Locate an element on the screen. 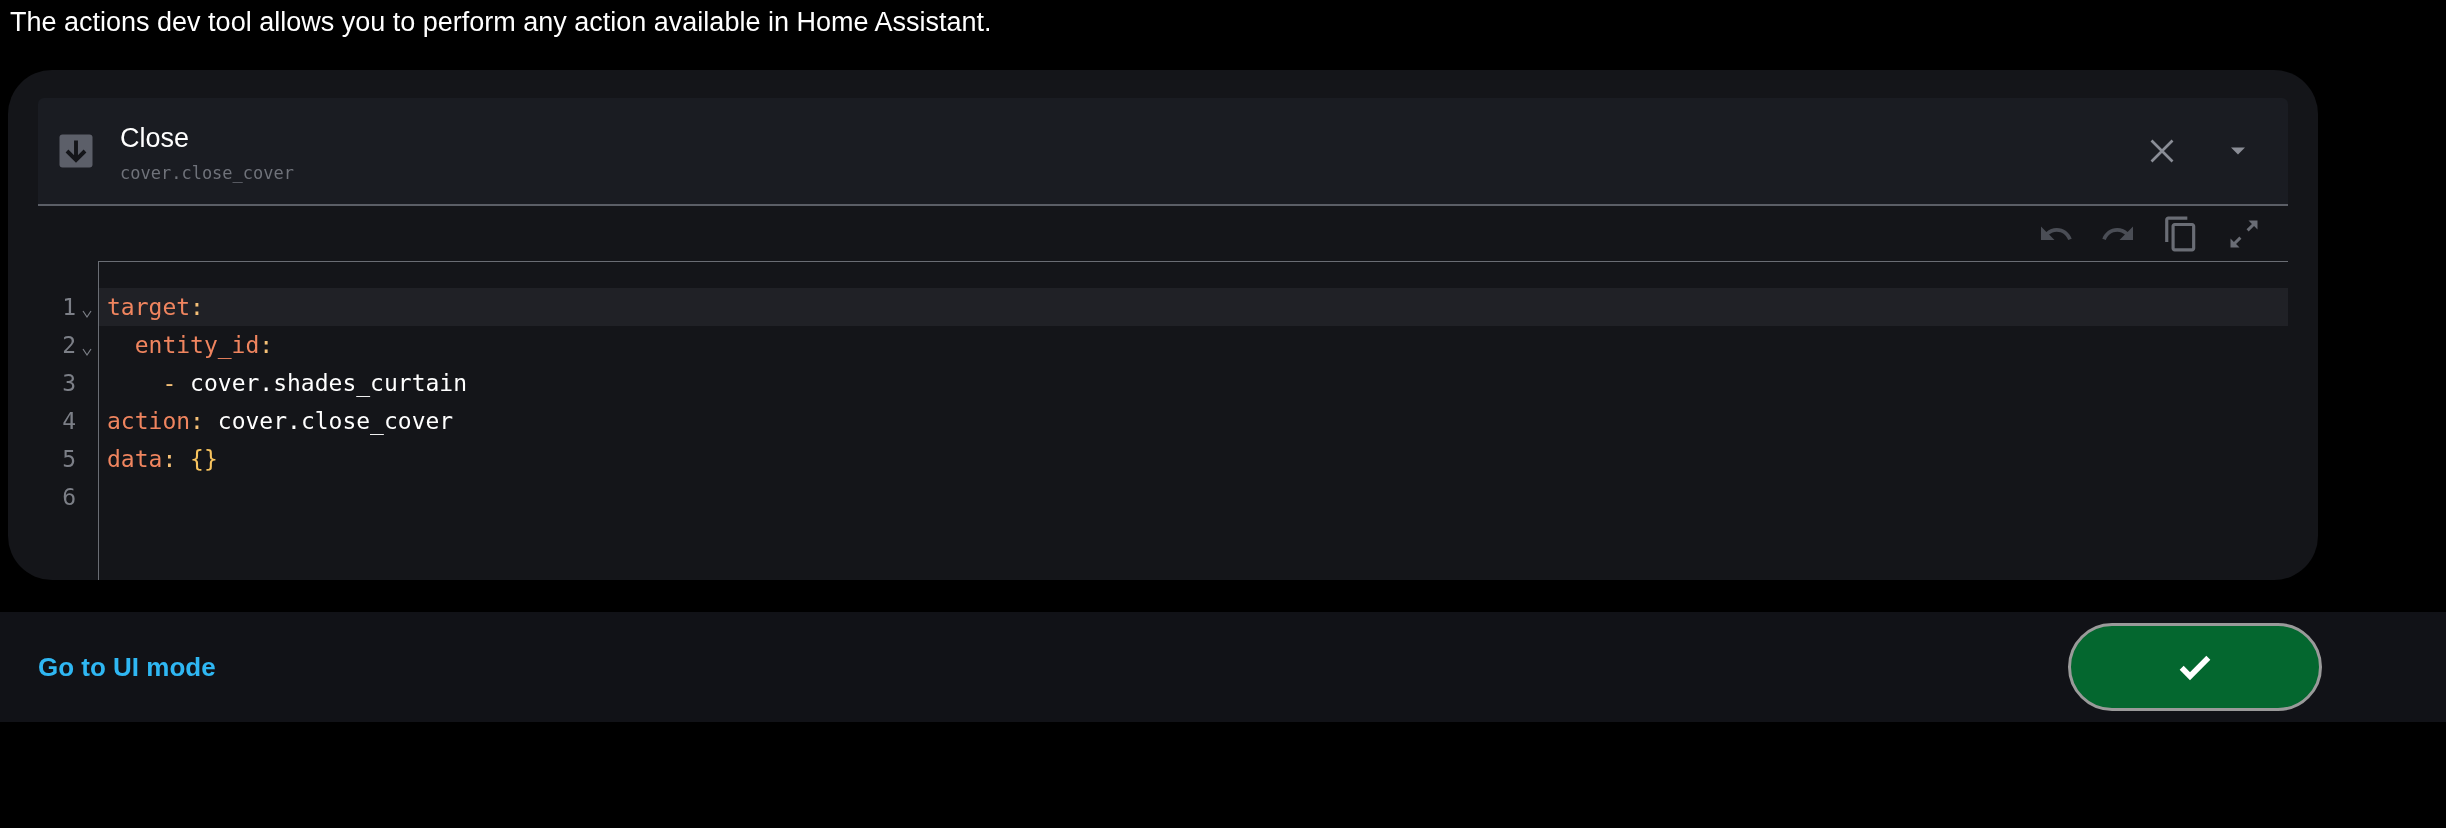 The image size is (2446, 828). line-number: 5 is located at coordinates (69, 459).